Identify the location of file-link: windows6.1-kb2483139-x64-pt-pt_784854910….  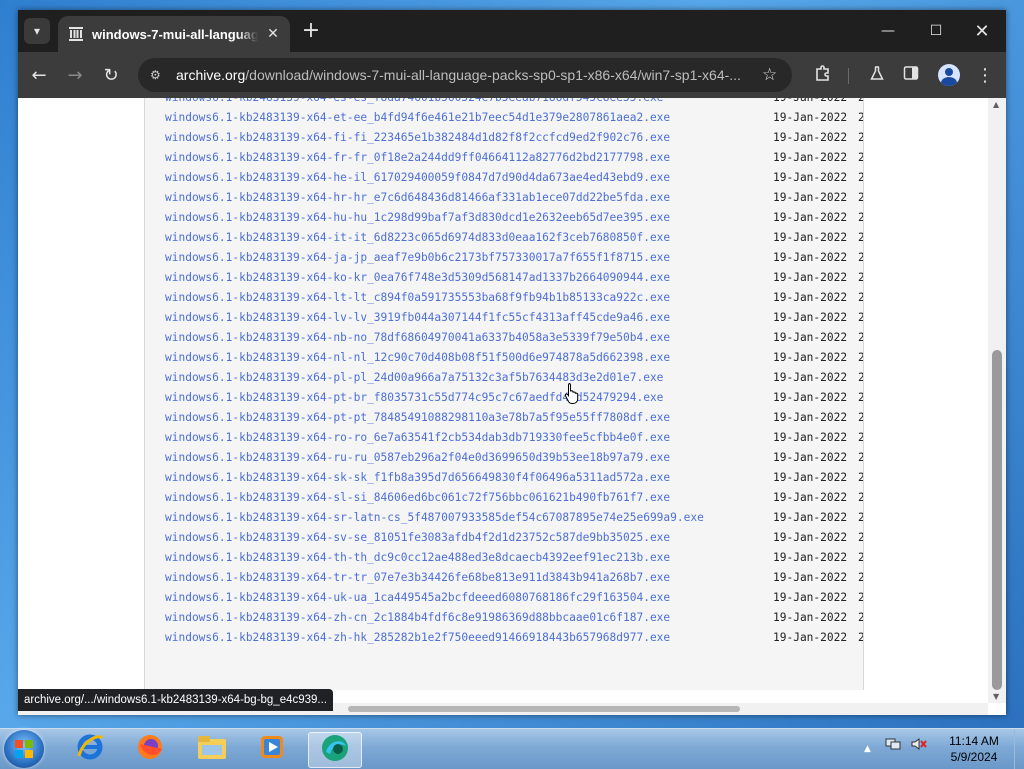
(417, 418).